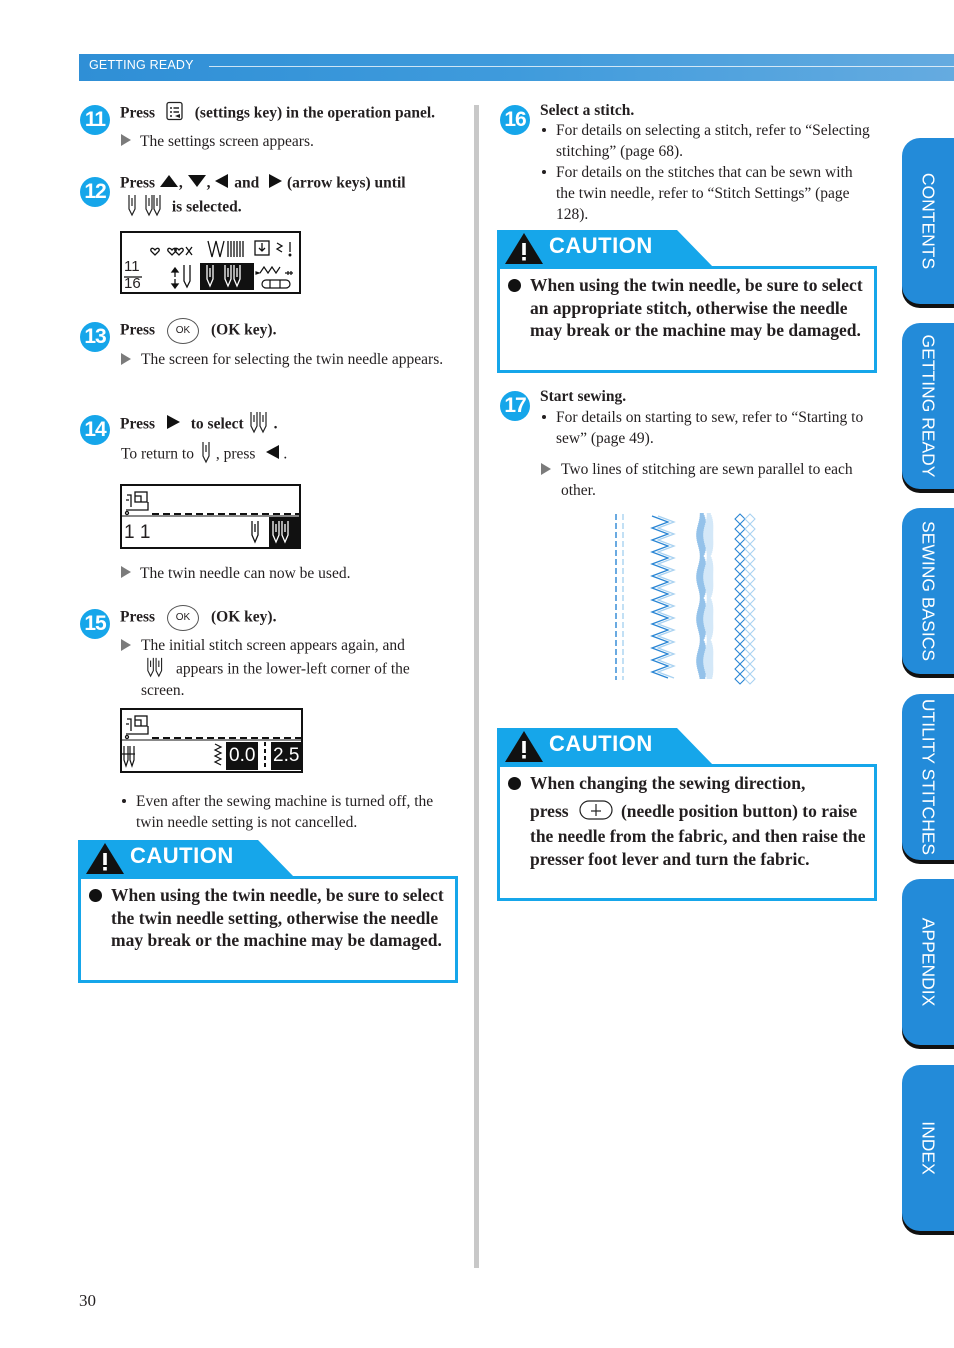 Image resolution: width=954 pixels, height=1348 pixels. What do you see at coordinates (95, 624) in the screenshot?
I see `step-15-badge: 15` at bounding box center [95, 624].